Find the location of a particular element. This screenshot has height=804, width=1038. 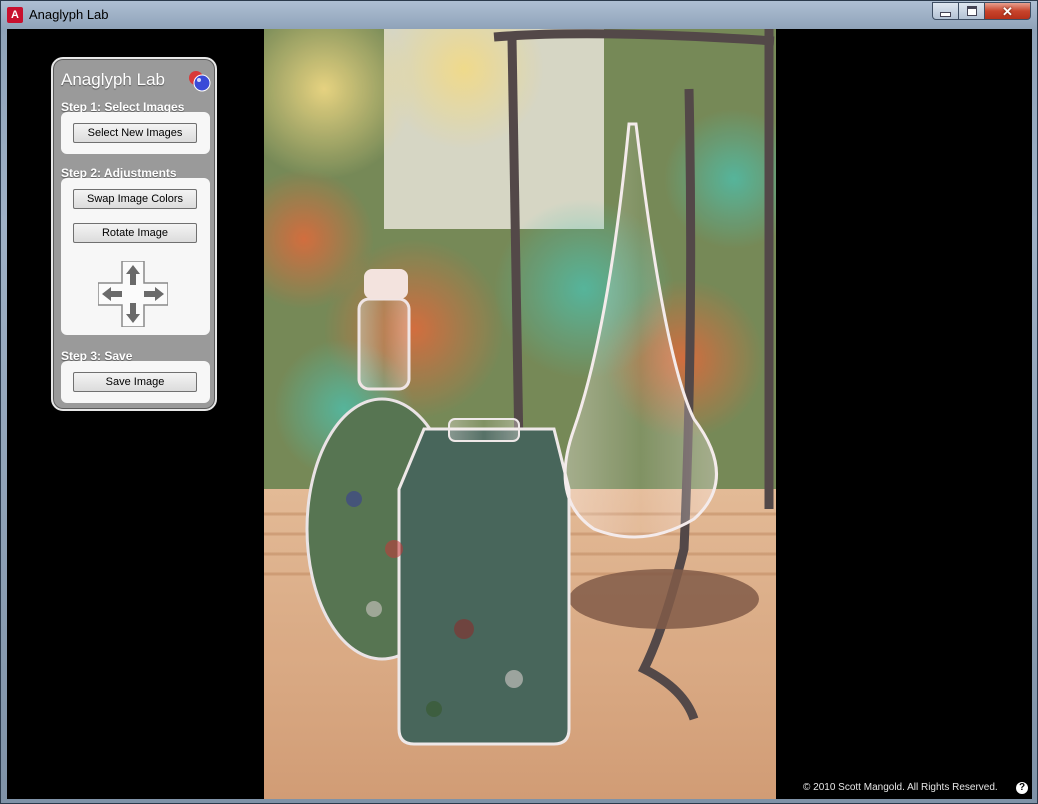

minimize-icon is located at coordinates (945, 14).